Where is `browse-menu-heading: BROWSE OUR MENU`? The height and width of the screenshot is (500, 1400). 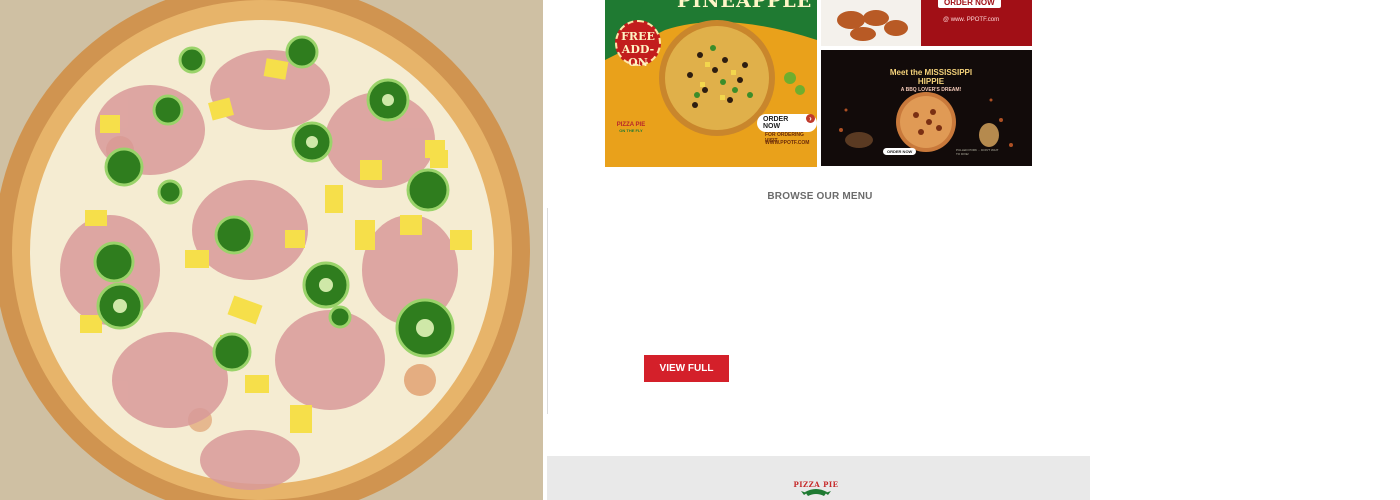 browse-menu-heading: BROWSE OUR MENU is located at coordinates (820, 196).